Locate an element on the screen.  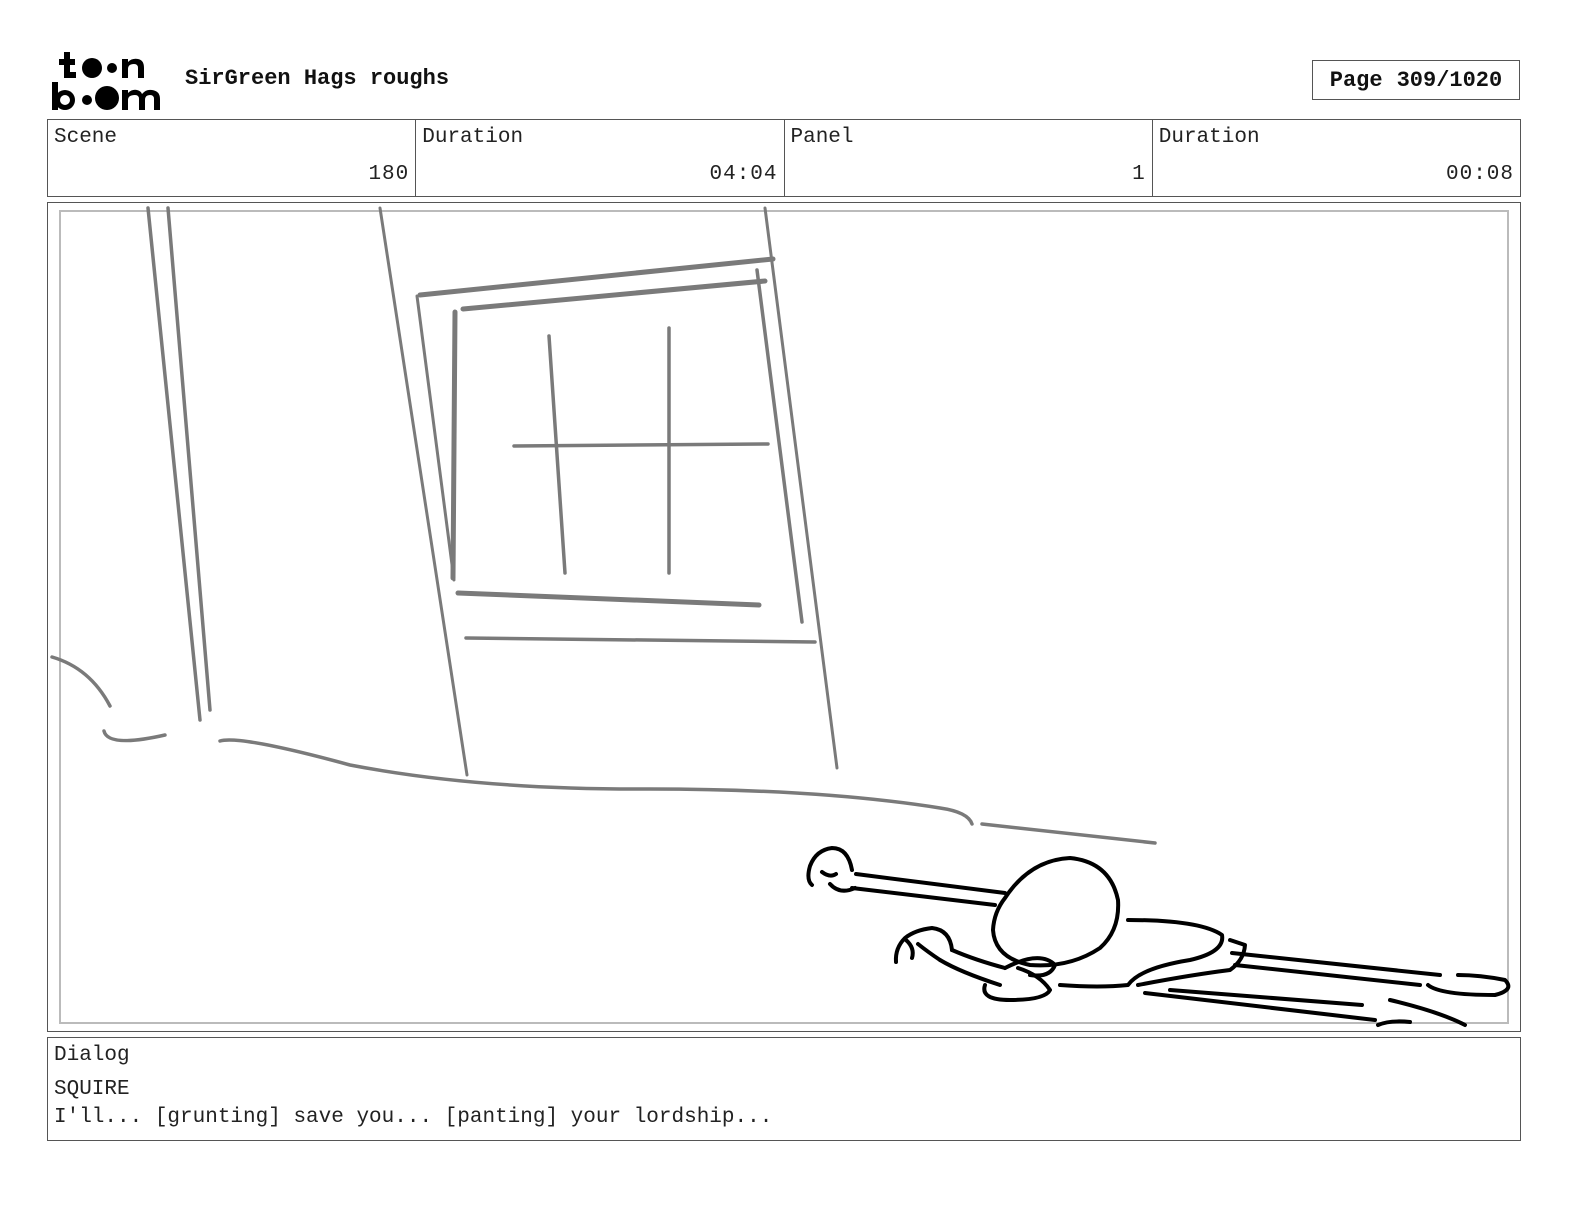
panel-duration-value: 00:08 is located at coordinates (1479, 174).